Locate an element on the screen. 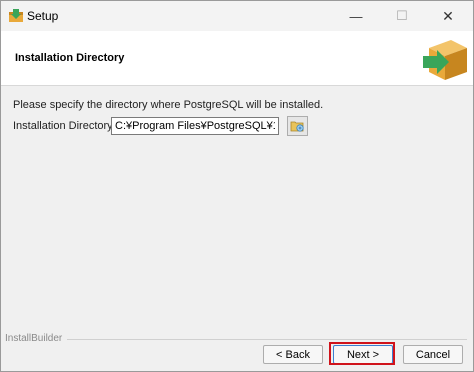 The width and height of the screenshot is (474, 372). folder-browse-icon is located at coordinates (297, 126).